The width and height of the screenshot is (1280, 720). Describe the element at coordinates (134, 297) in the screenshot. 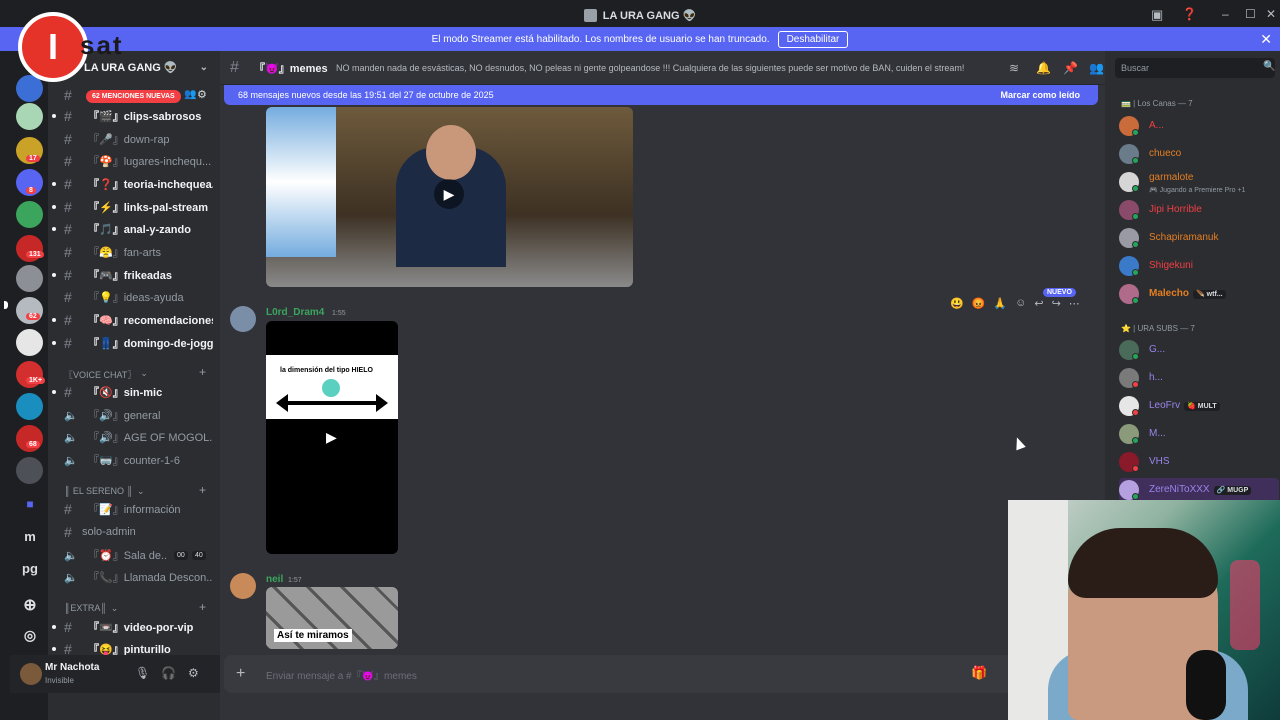

I see `channel-item: # 『💡』ideas-ayuda` at that location.